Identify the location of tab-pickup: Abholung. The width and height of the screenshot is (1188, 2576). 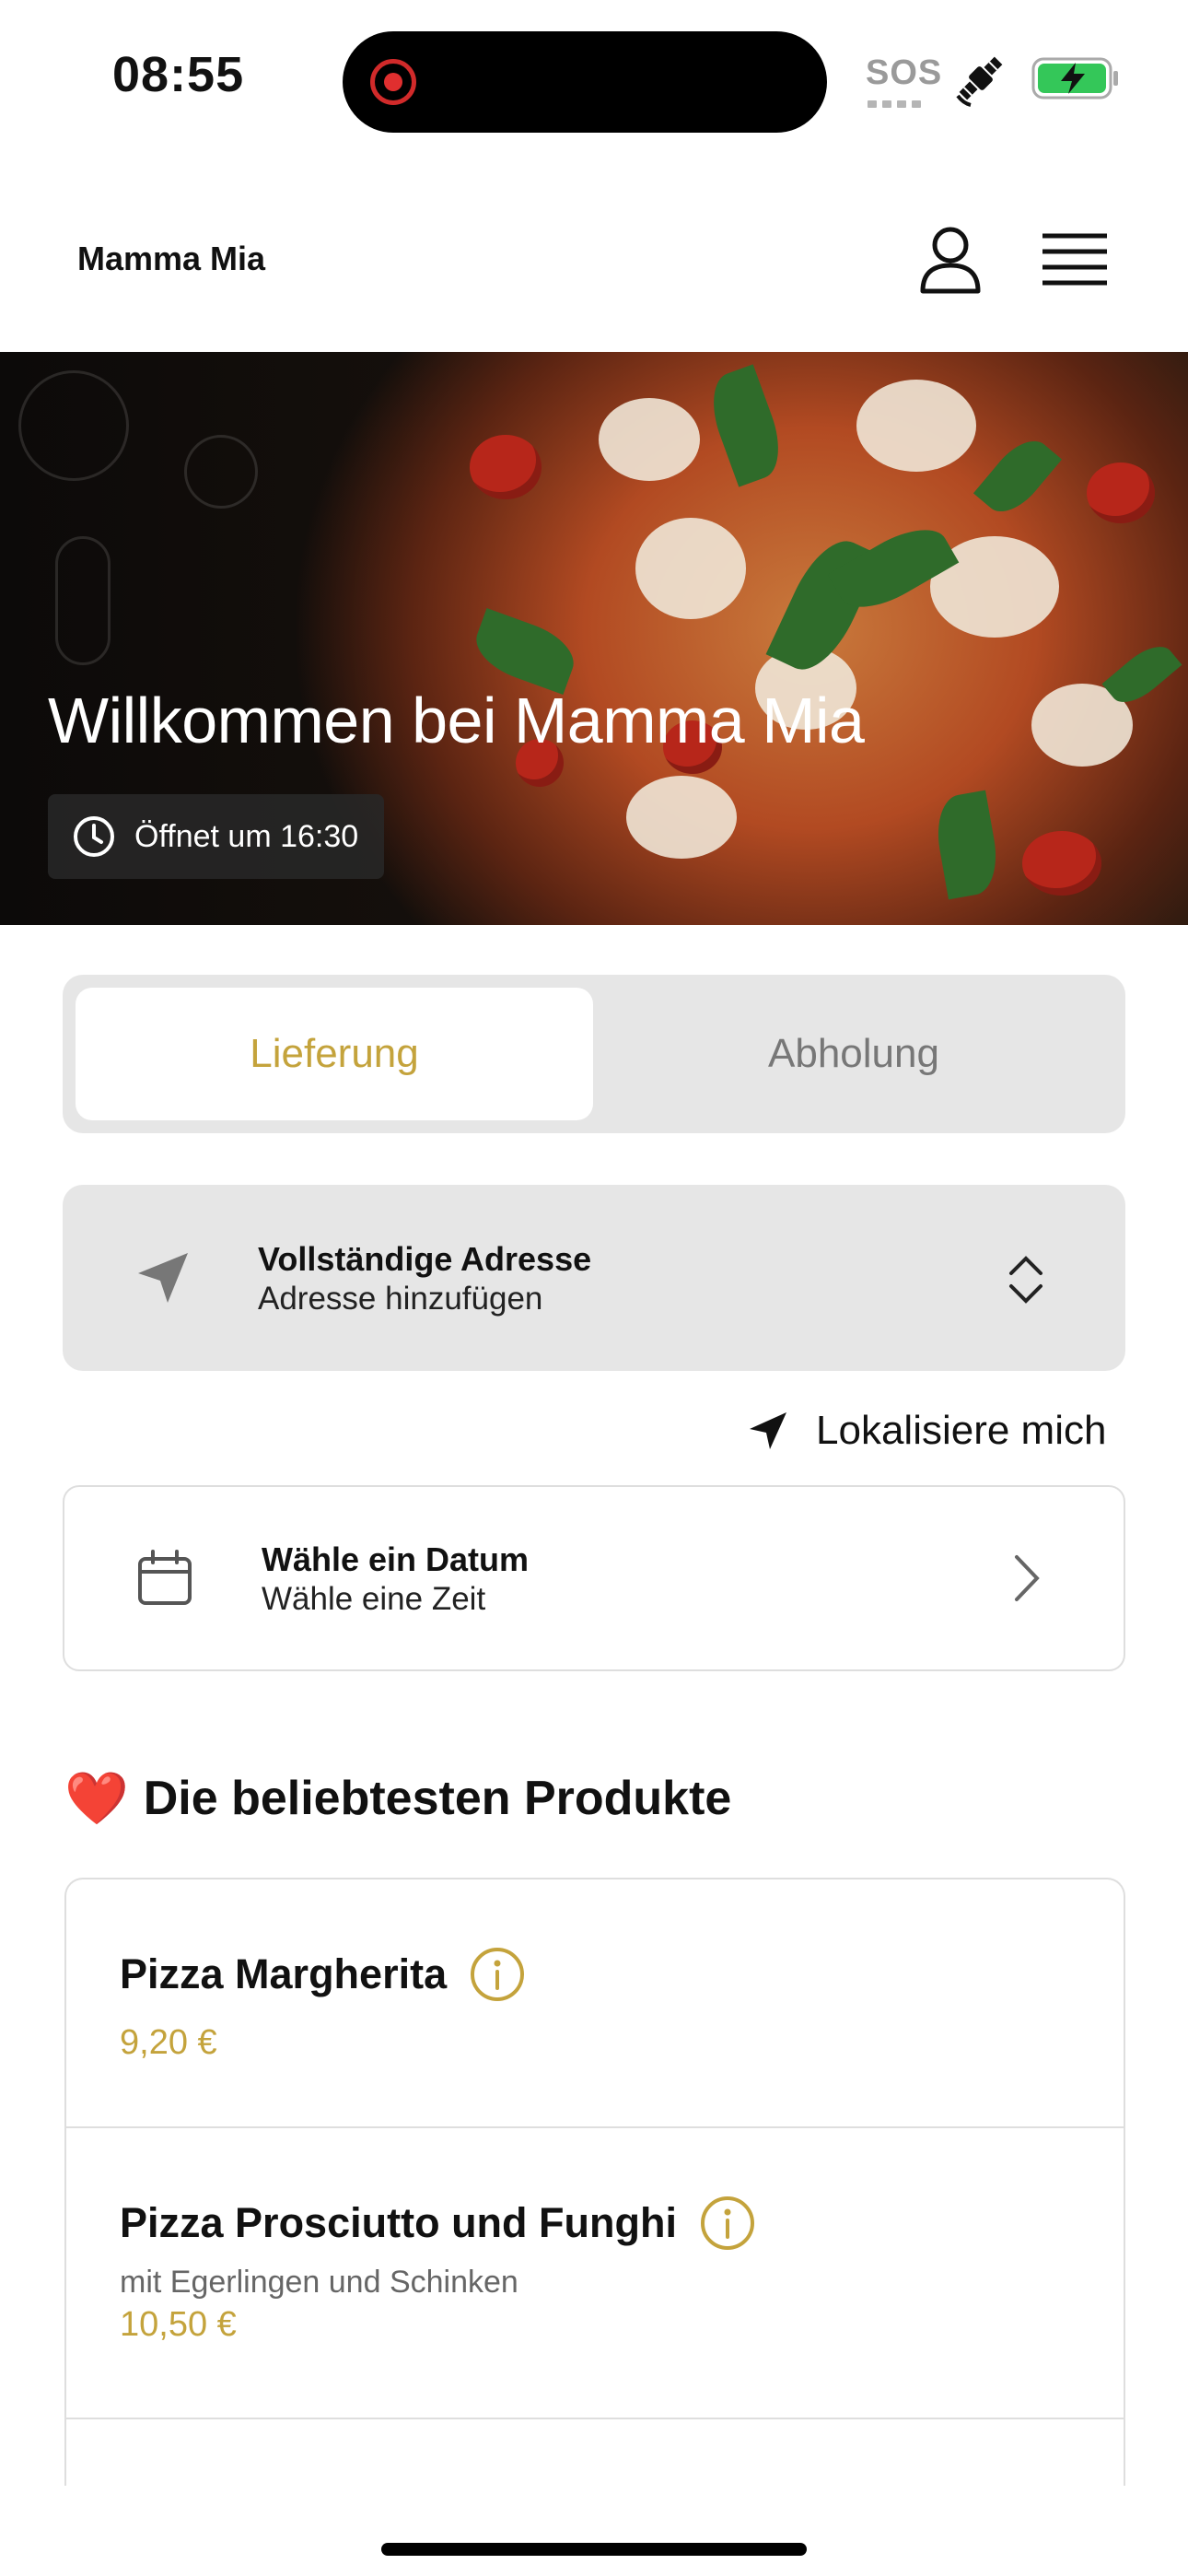
(853, 1054).